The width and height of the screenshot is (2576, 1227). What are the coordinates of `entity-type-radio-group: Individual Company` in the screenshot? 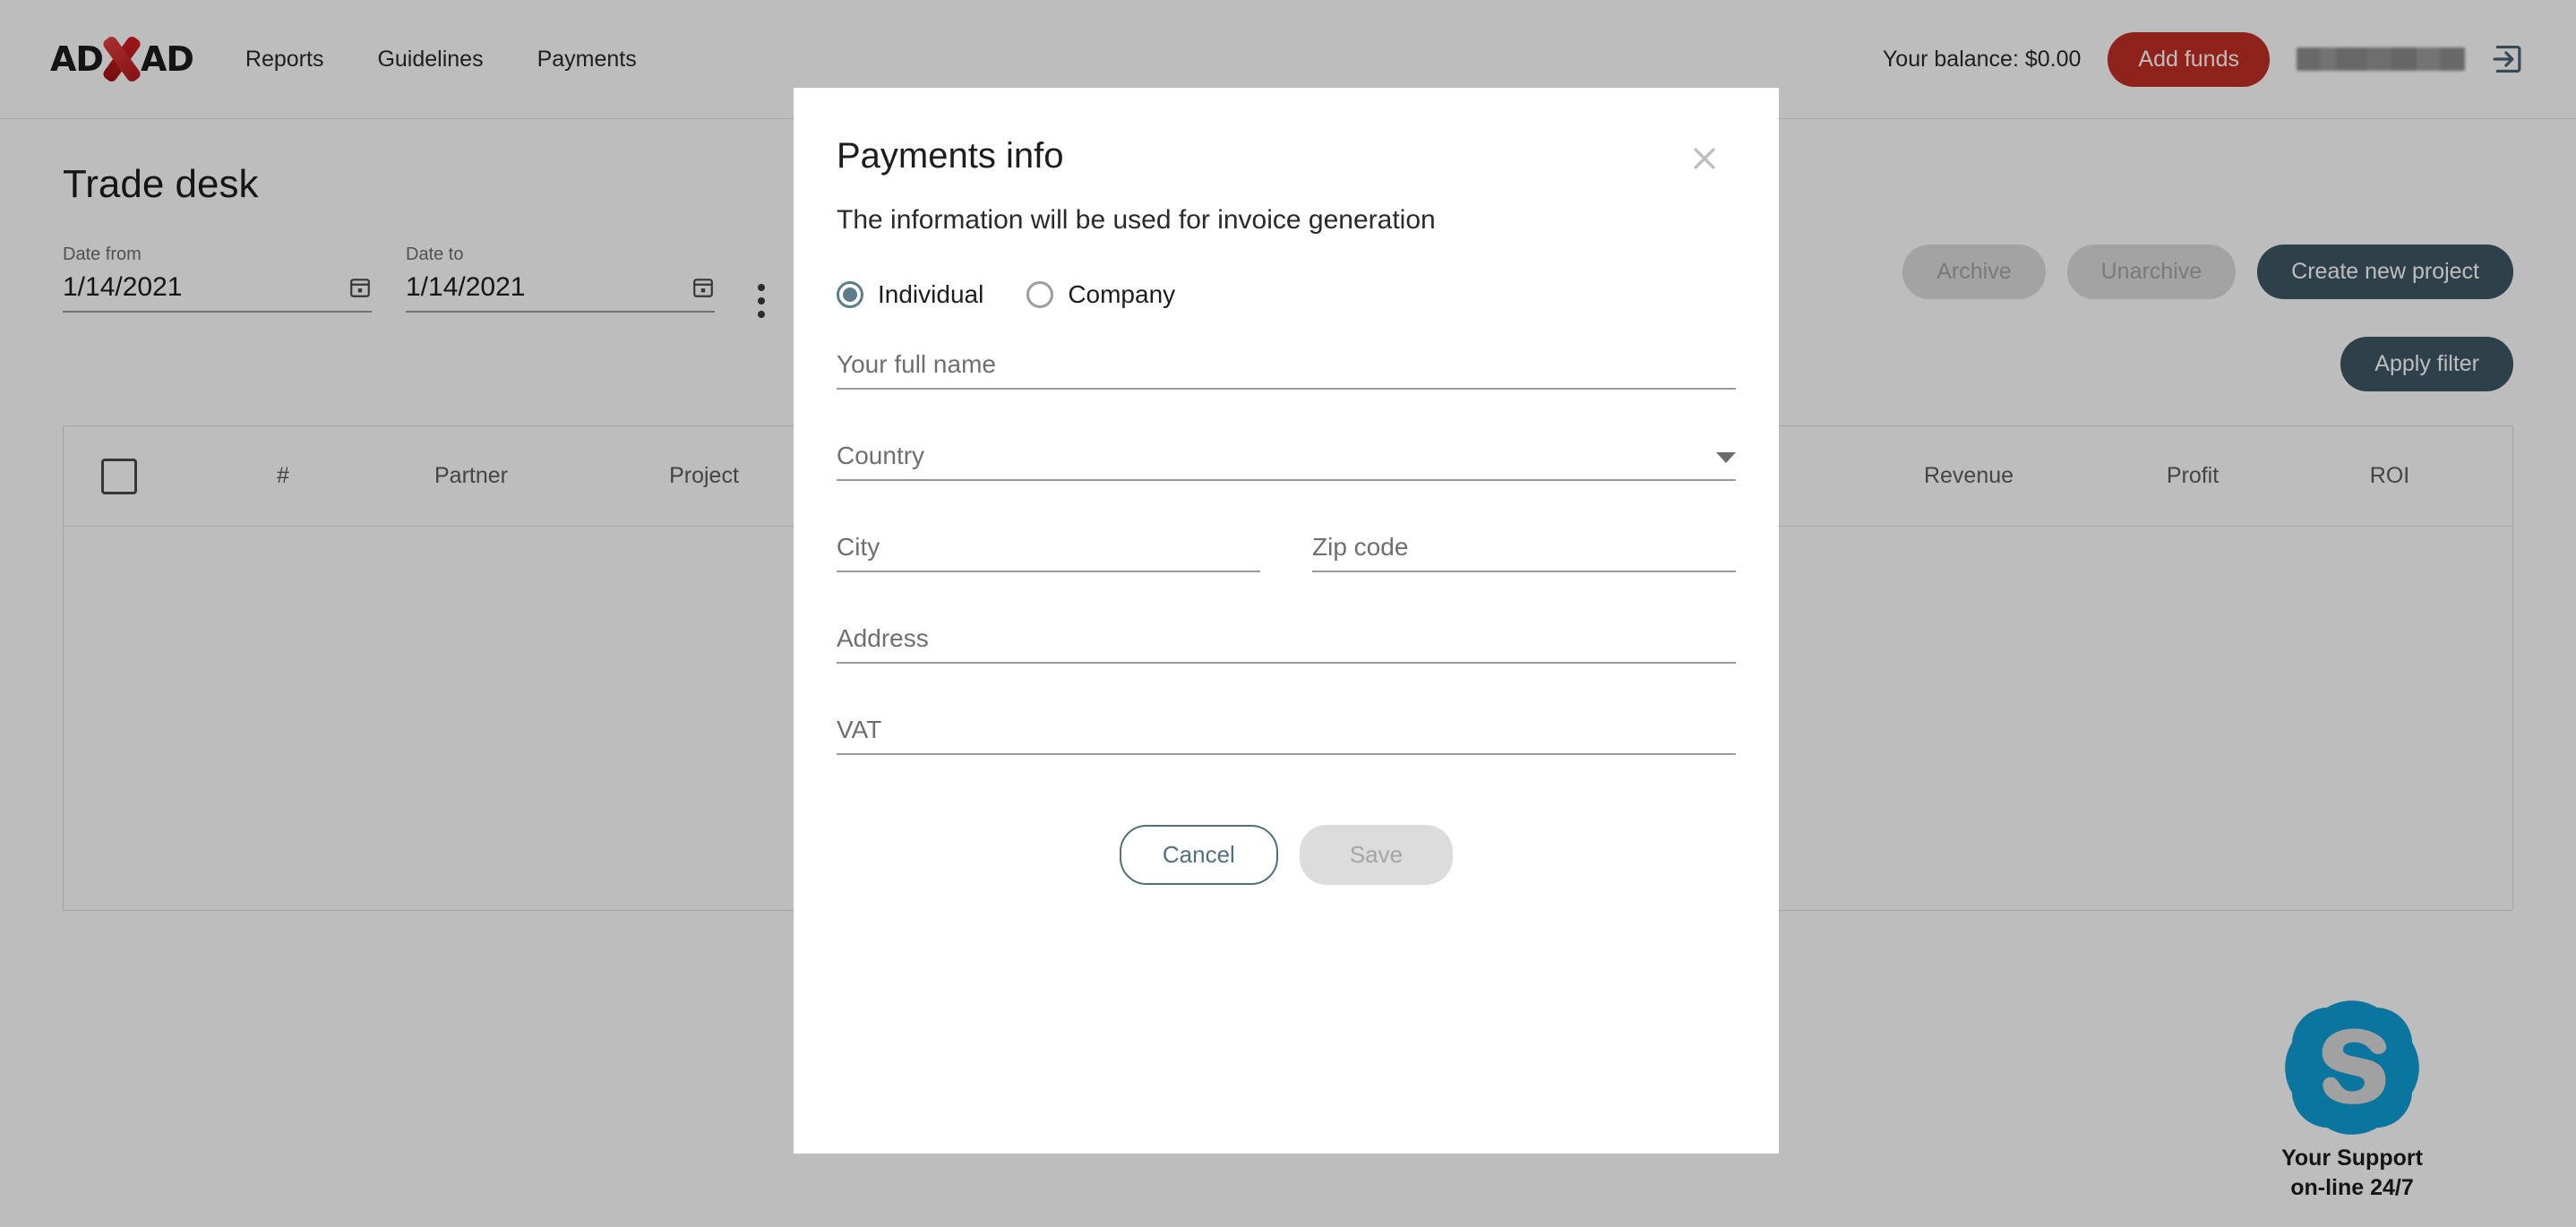 It's located at (1286, 294).